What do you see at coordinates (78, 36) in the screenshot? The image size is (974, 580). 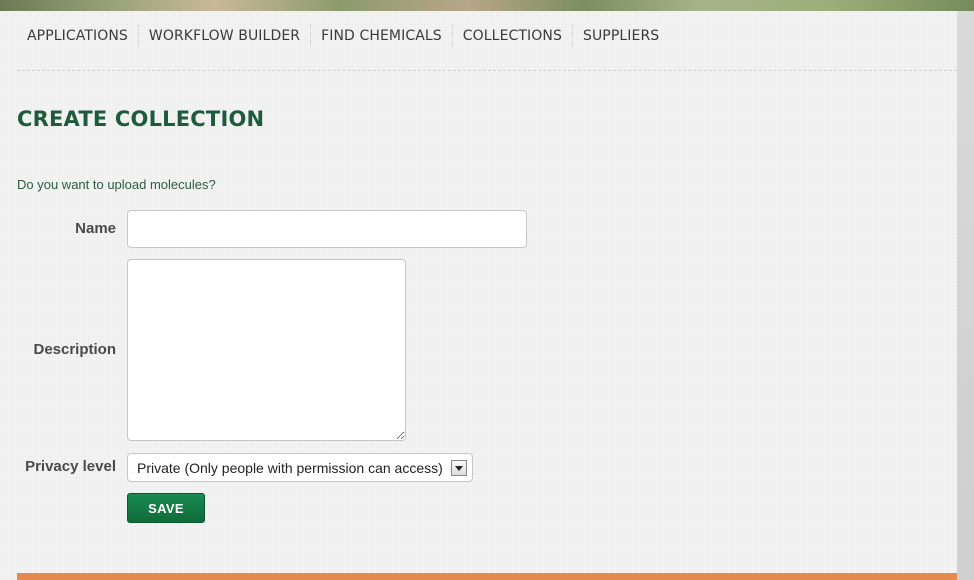 I see `nav-item-applications: APPLICATIONS` at bounding box center [78, 36].